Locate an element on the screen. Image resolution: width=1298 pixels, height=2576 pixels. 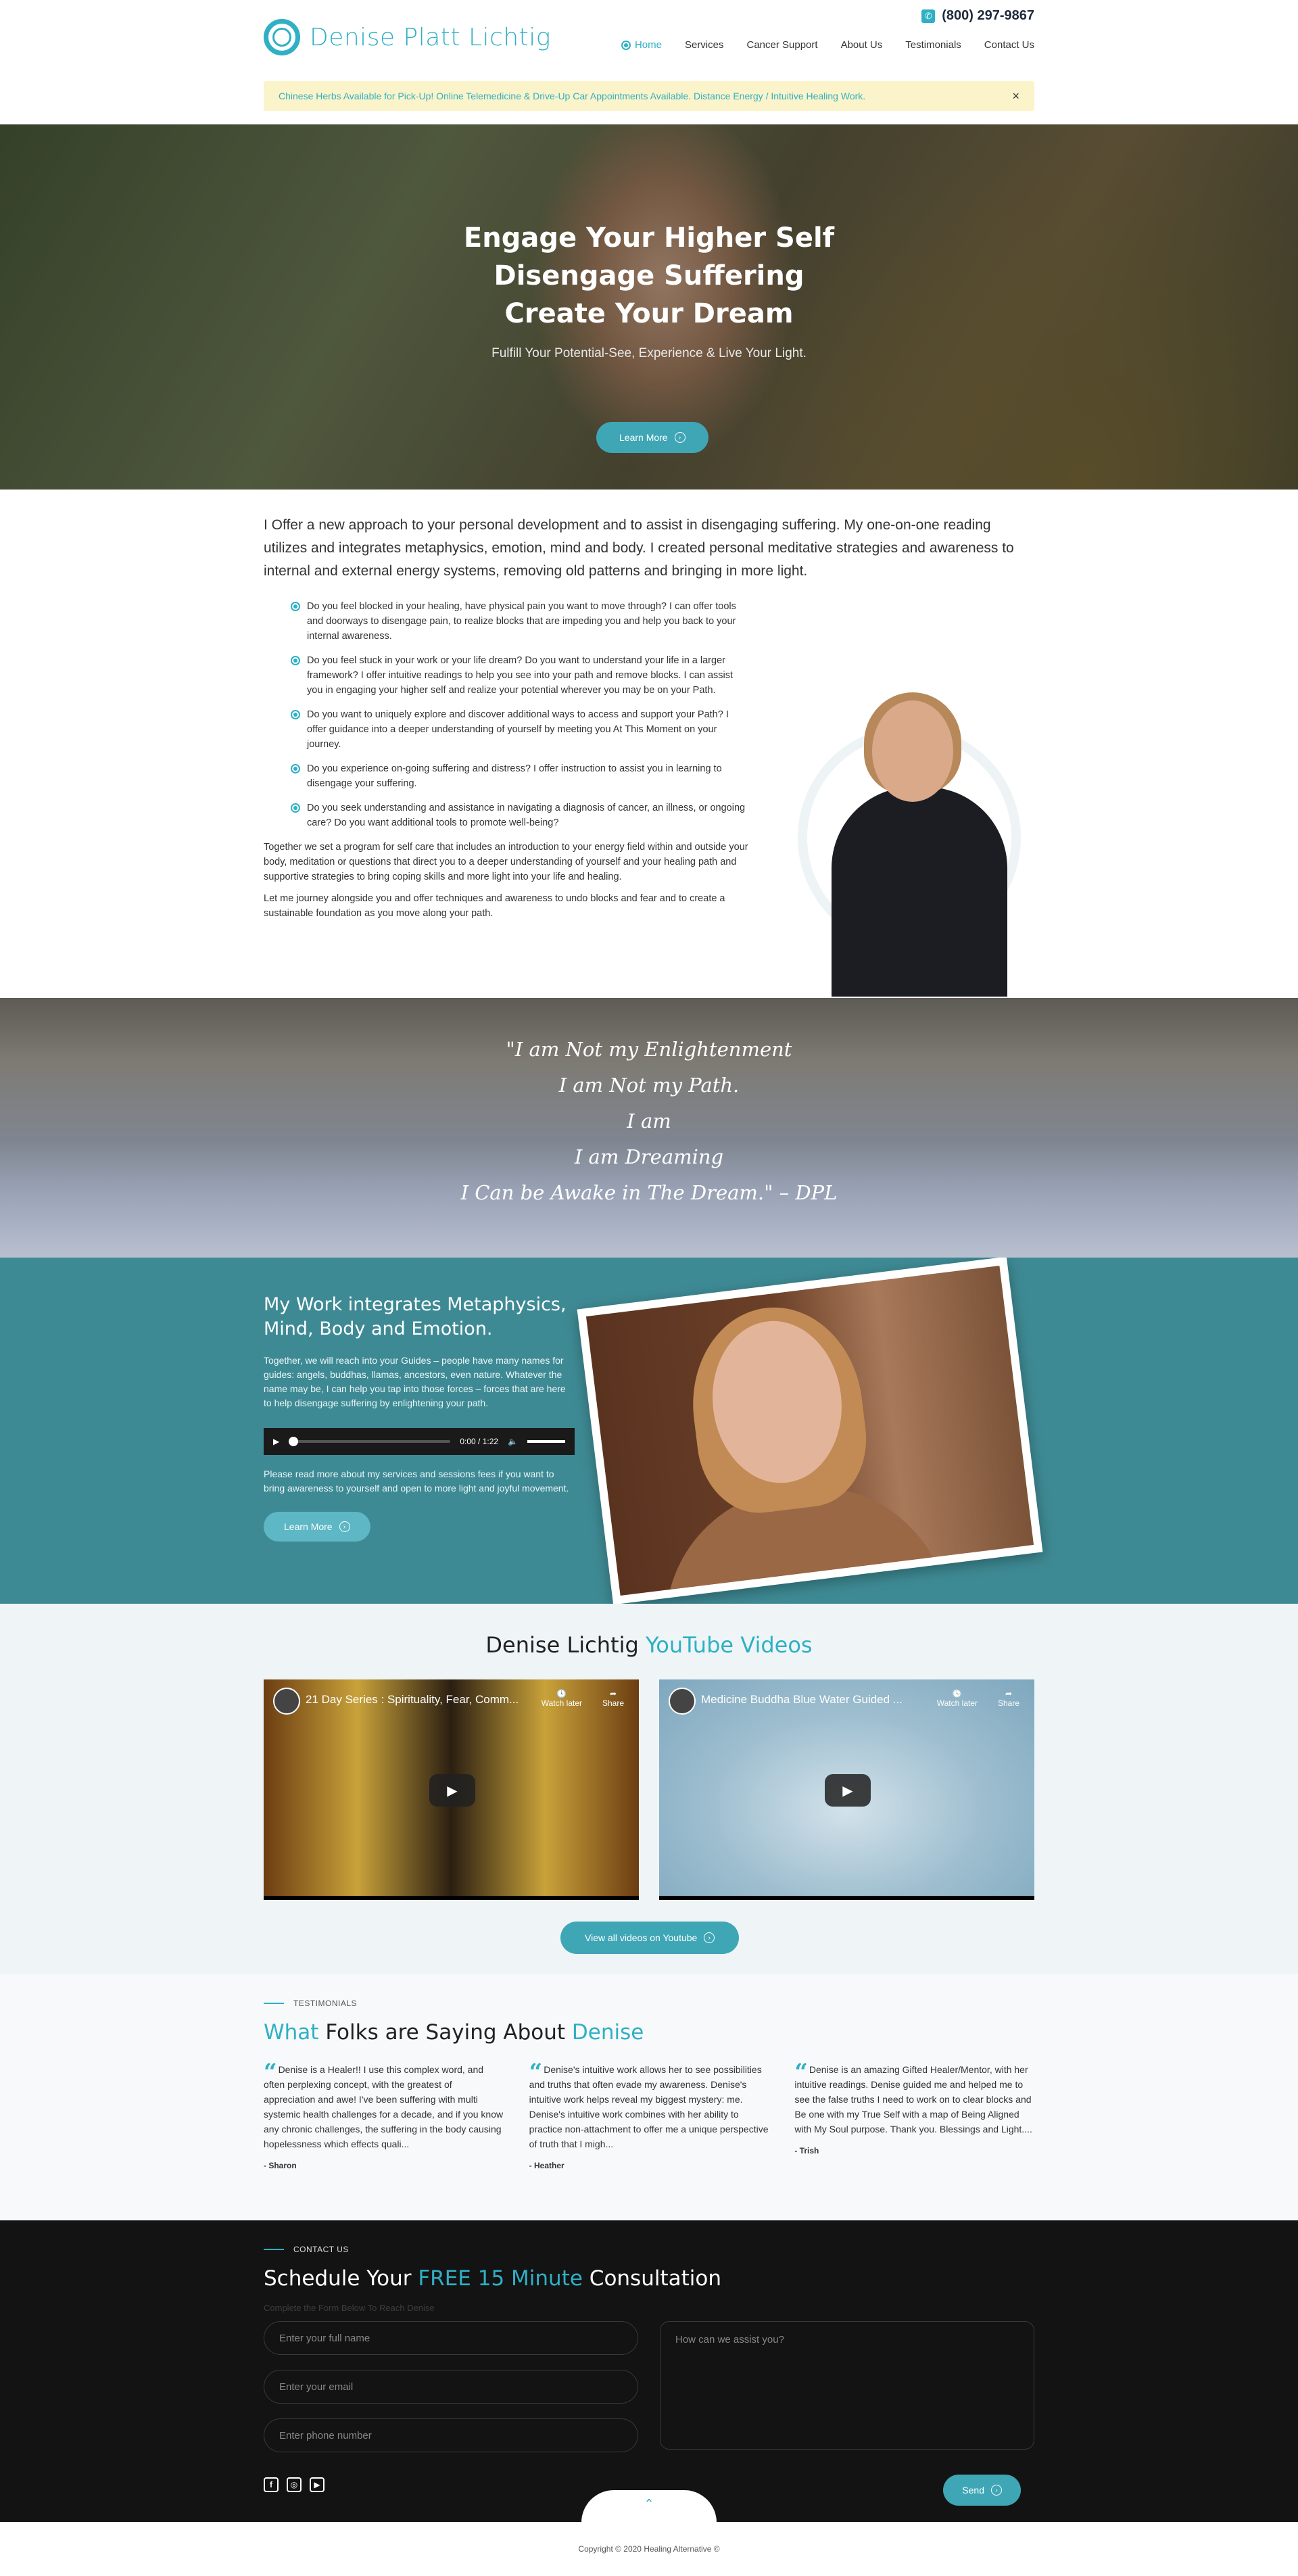
testimonials-title: What Folks are Saying About Denise is located at coordinates (649, 2032).